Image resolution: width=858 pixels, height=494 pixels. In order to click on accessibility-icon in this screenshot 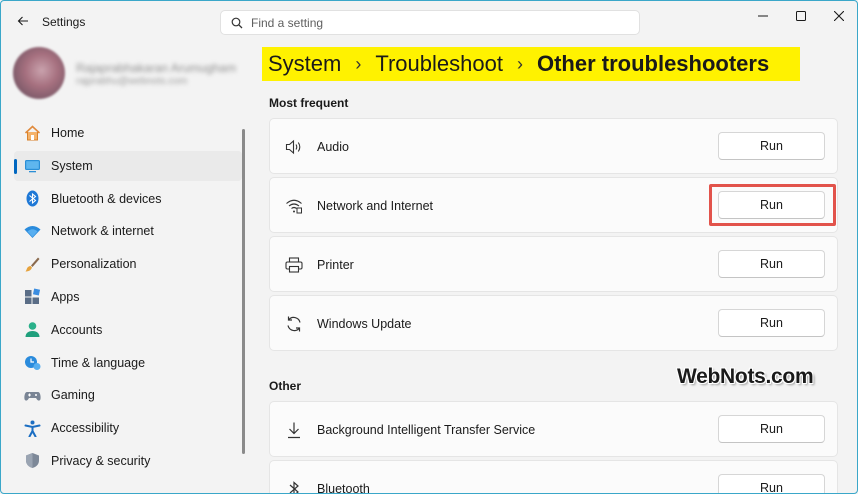, I will do `click(32, 428)`.